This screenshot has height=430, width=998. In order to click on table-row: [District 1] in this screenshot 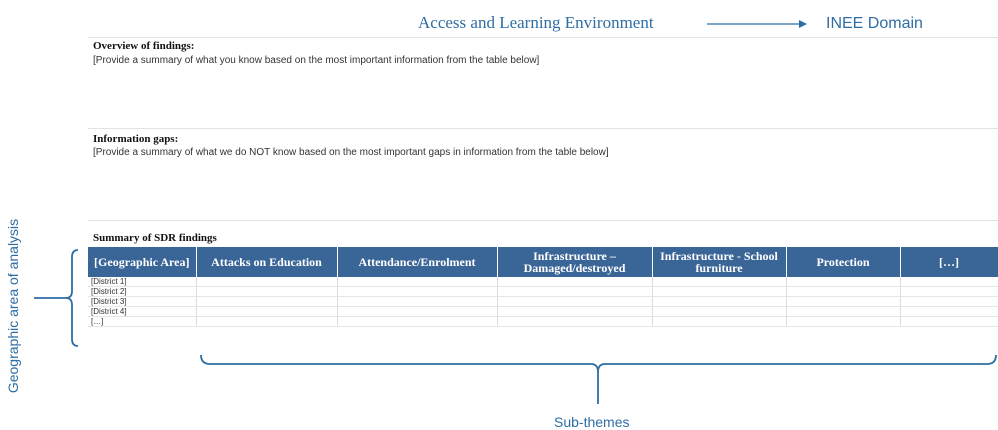, I will do `click(543, 282)`.